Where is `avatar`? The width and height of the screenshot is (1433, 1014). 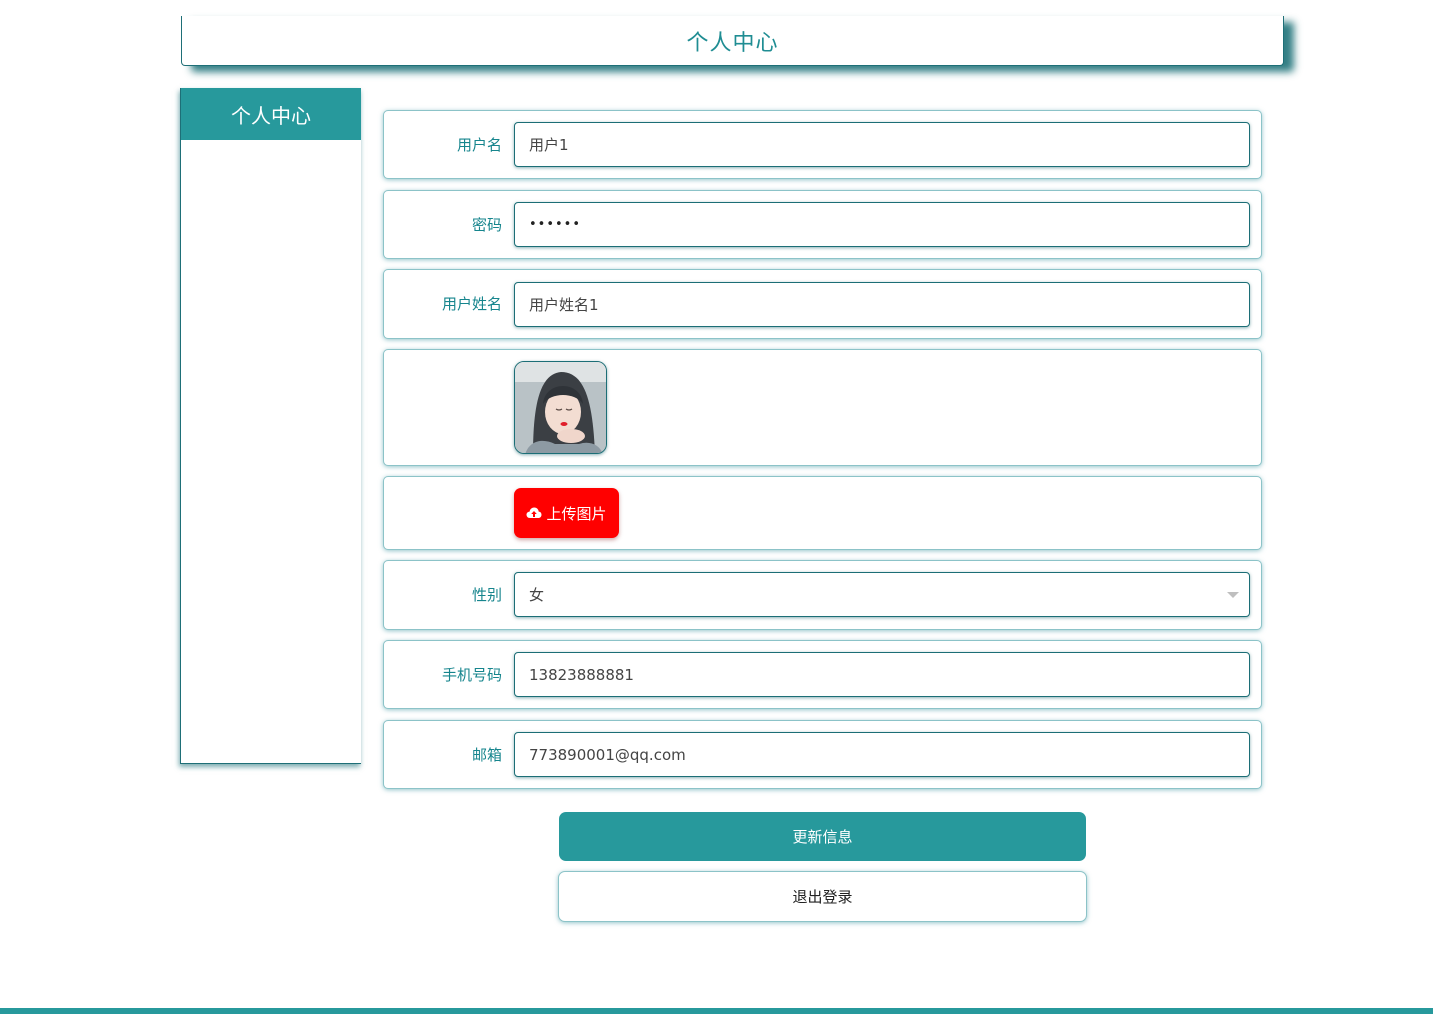 avatar is located at coordinates (560, 407).